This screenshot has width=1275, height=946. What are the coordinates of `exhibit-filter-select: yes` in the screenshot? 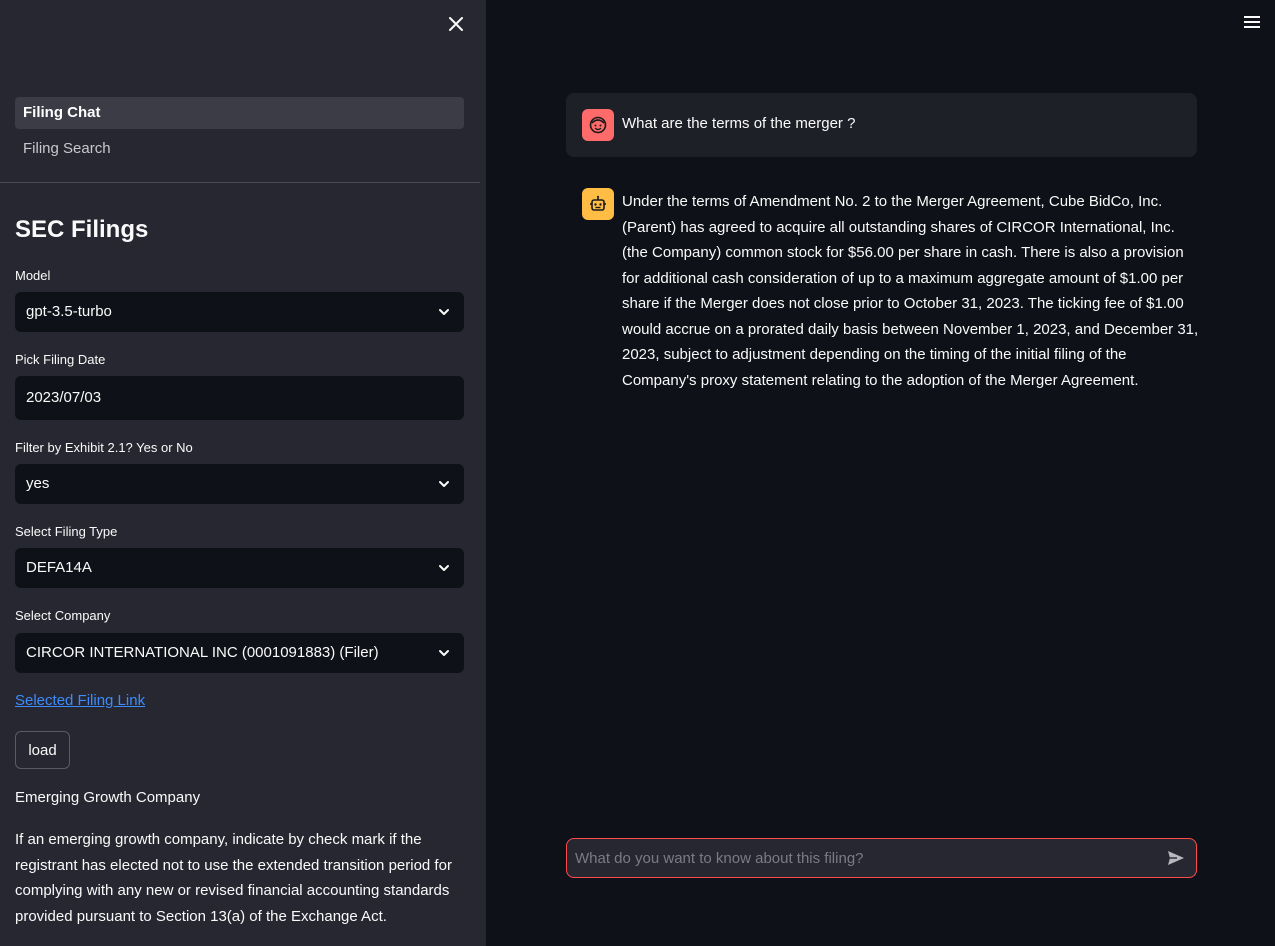 It's located at (239, 484).